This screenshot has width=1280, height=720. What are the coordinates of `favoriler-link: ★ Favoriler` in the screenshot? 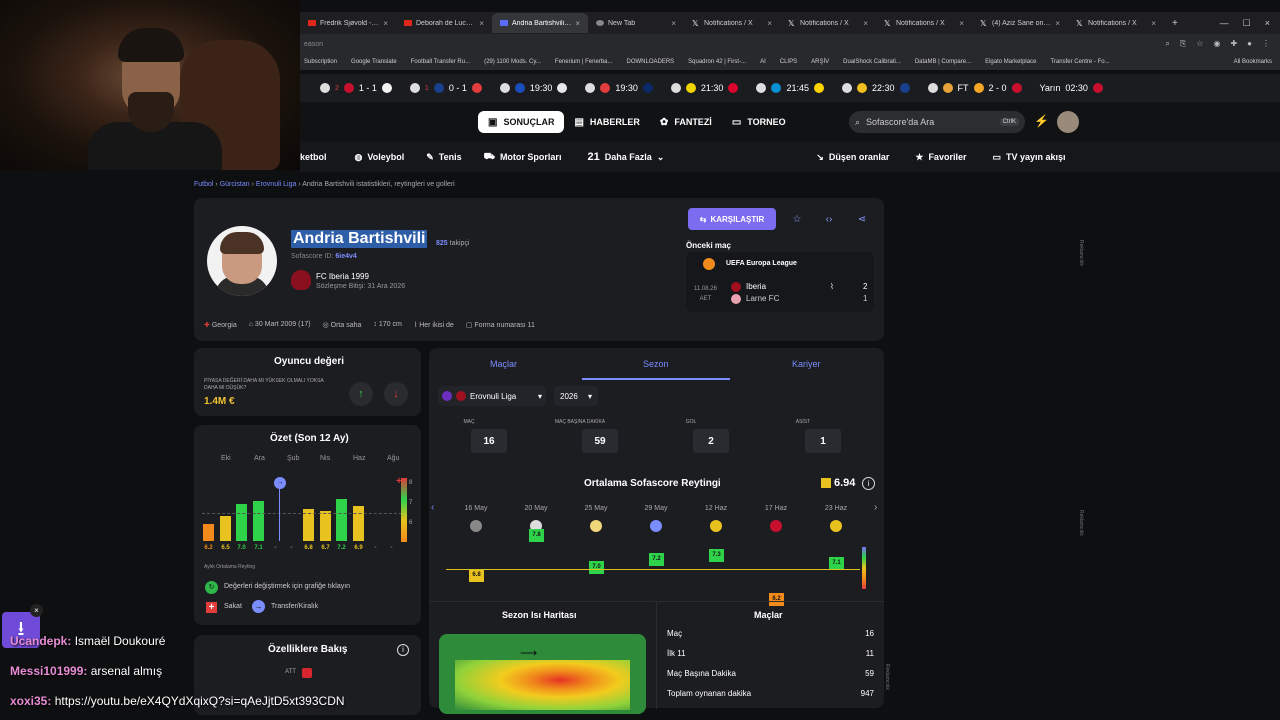 It's located at (940, 157).